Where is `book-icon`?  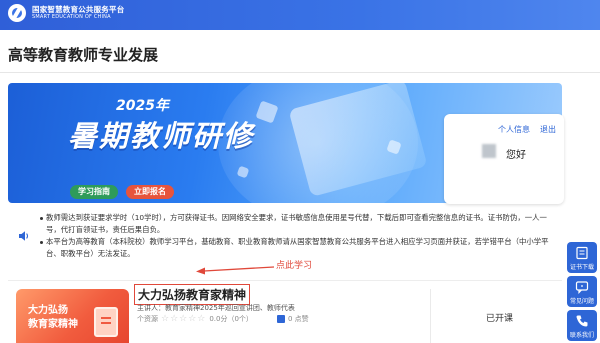
book-icon is located at coordinates (106, 322).